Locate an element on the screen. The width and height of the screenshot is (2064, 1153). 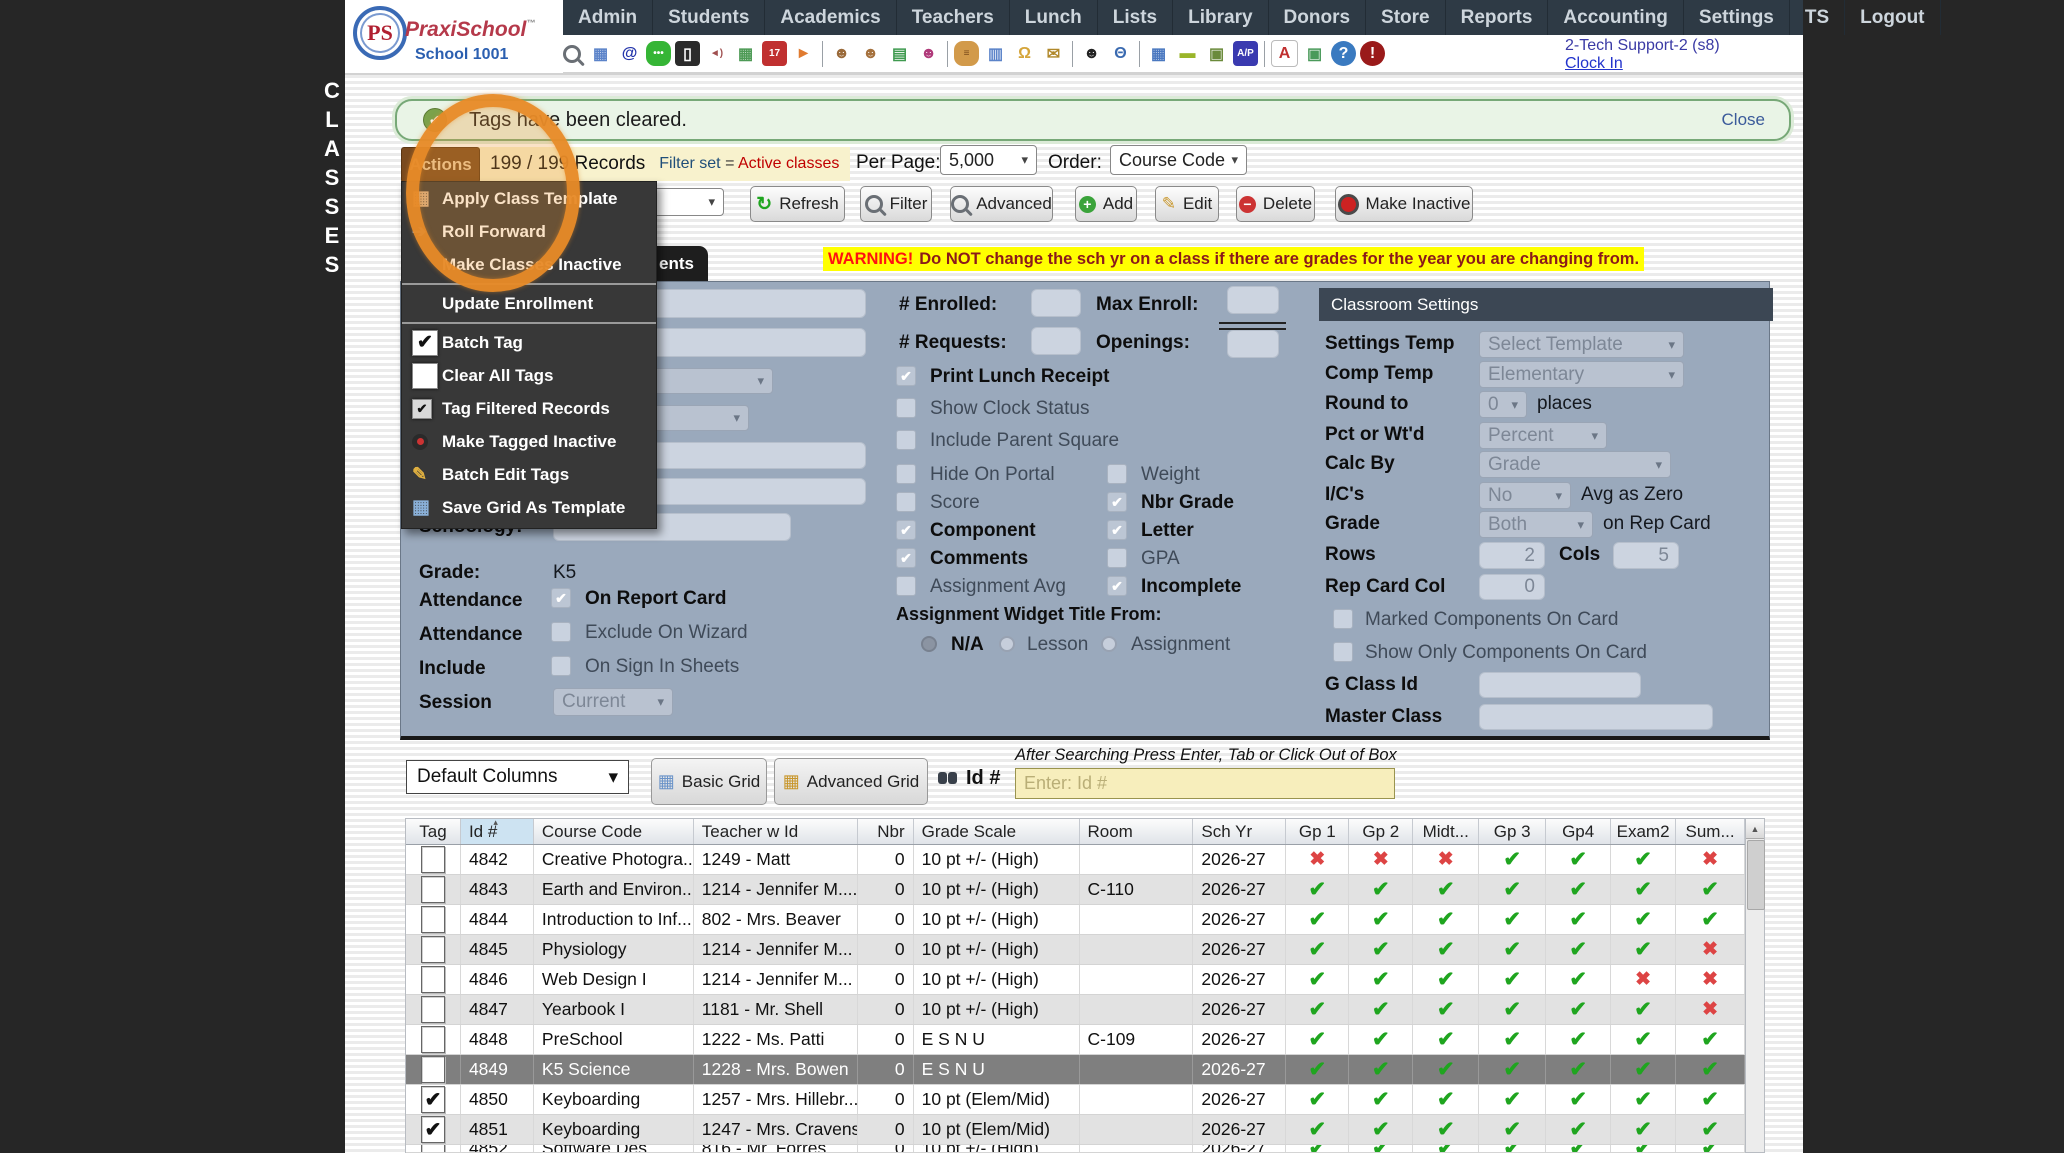
checkbox-incomplete: ✔ is located at coordinates (1117, 586).